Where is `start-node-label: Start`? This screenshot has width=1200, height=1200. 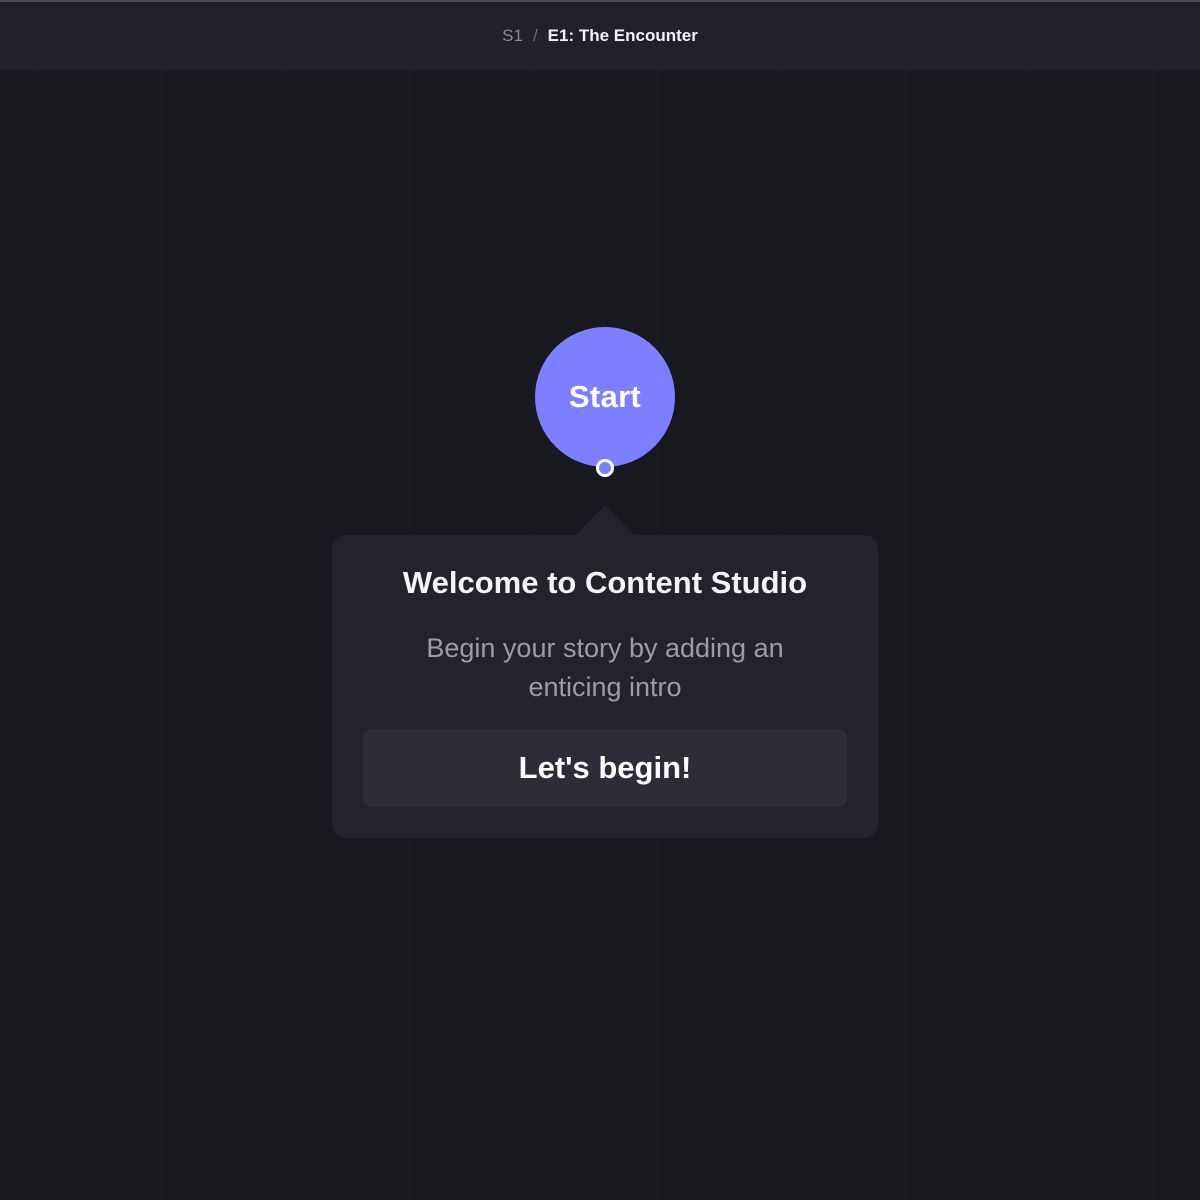 start-node-label: Start is located at coordinates (605, 396).